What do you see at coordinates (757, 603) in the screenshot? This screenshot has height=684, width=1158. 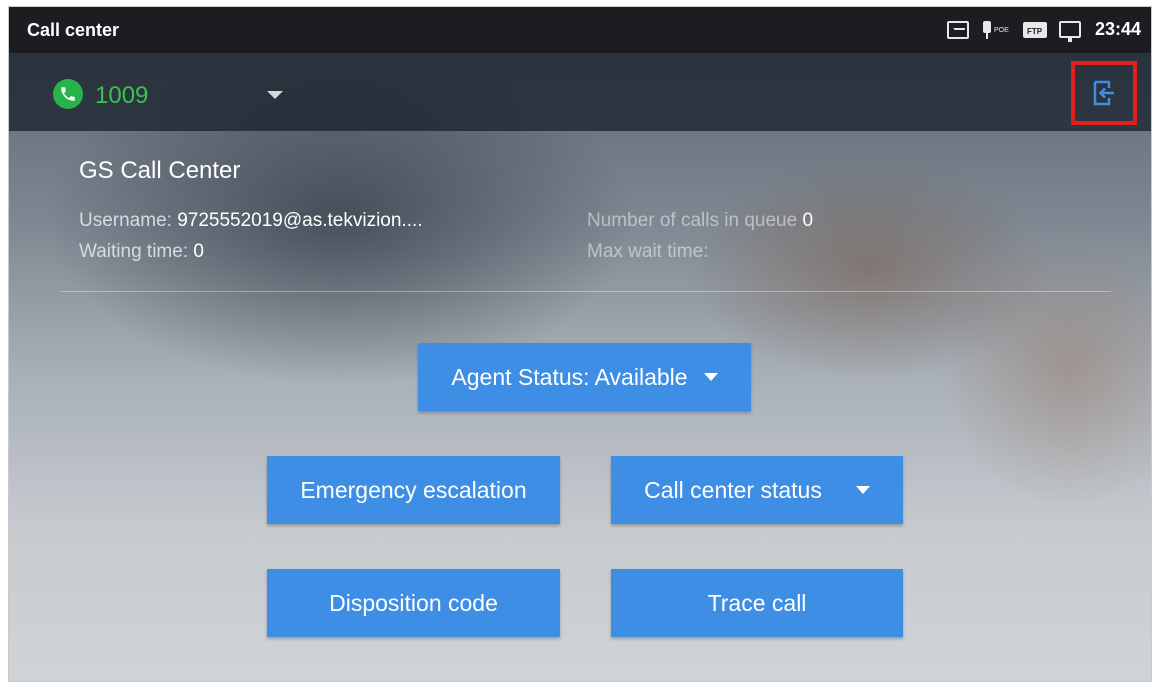 I see `trace-call-button: Trace call` at bounding box center [757, 603].